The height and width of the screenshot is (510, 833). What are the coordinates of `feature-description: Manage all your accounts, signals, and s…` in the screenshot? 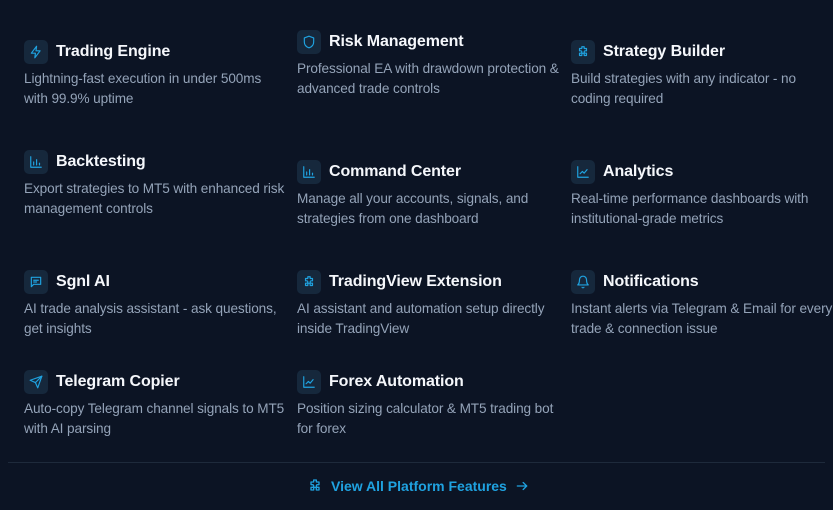 It's located at (413, 208).